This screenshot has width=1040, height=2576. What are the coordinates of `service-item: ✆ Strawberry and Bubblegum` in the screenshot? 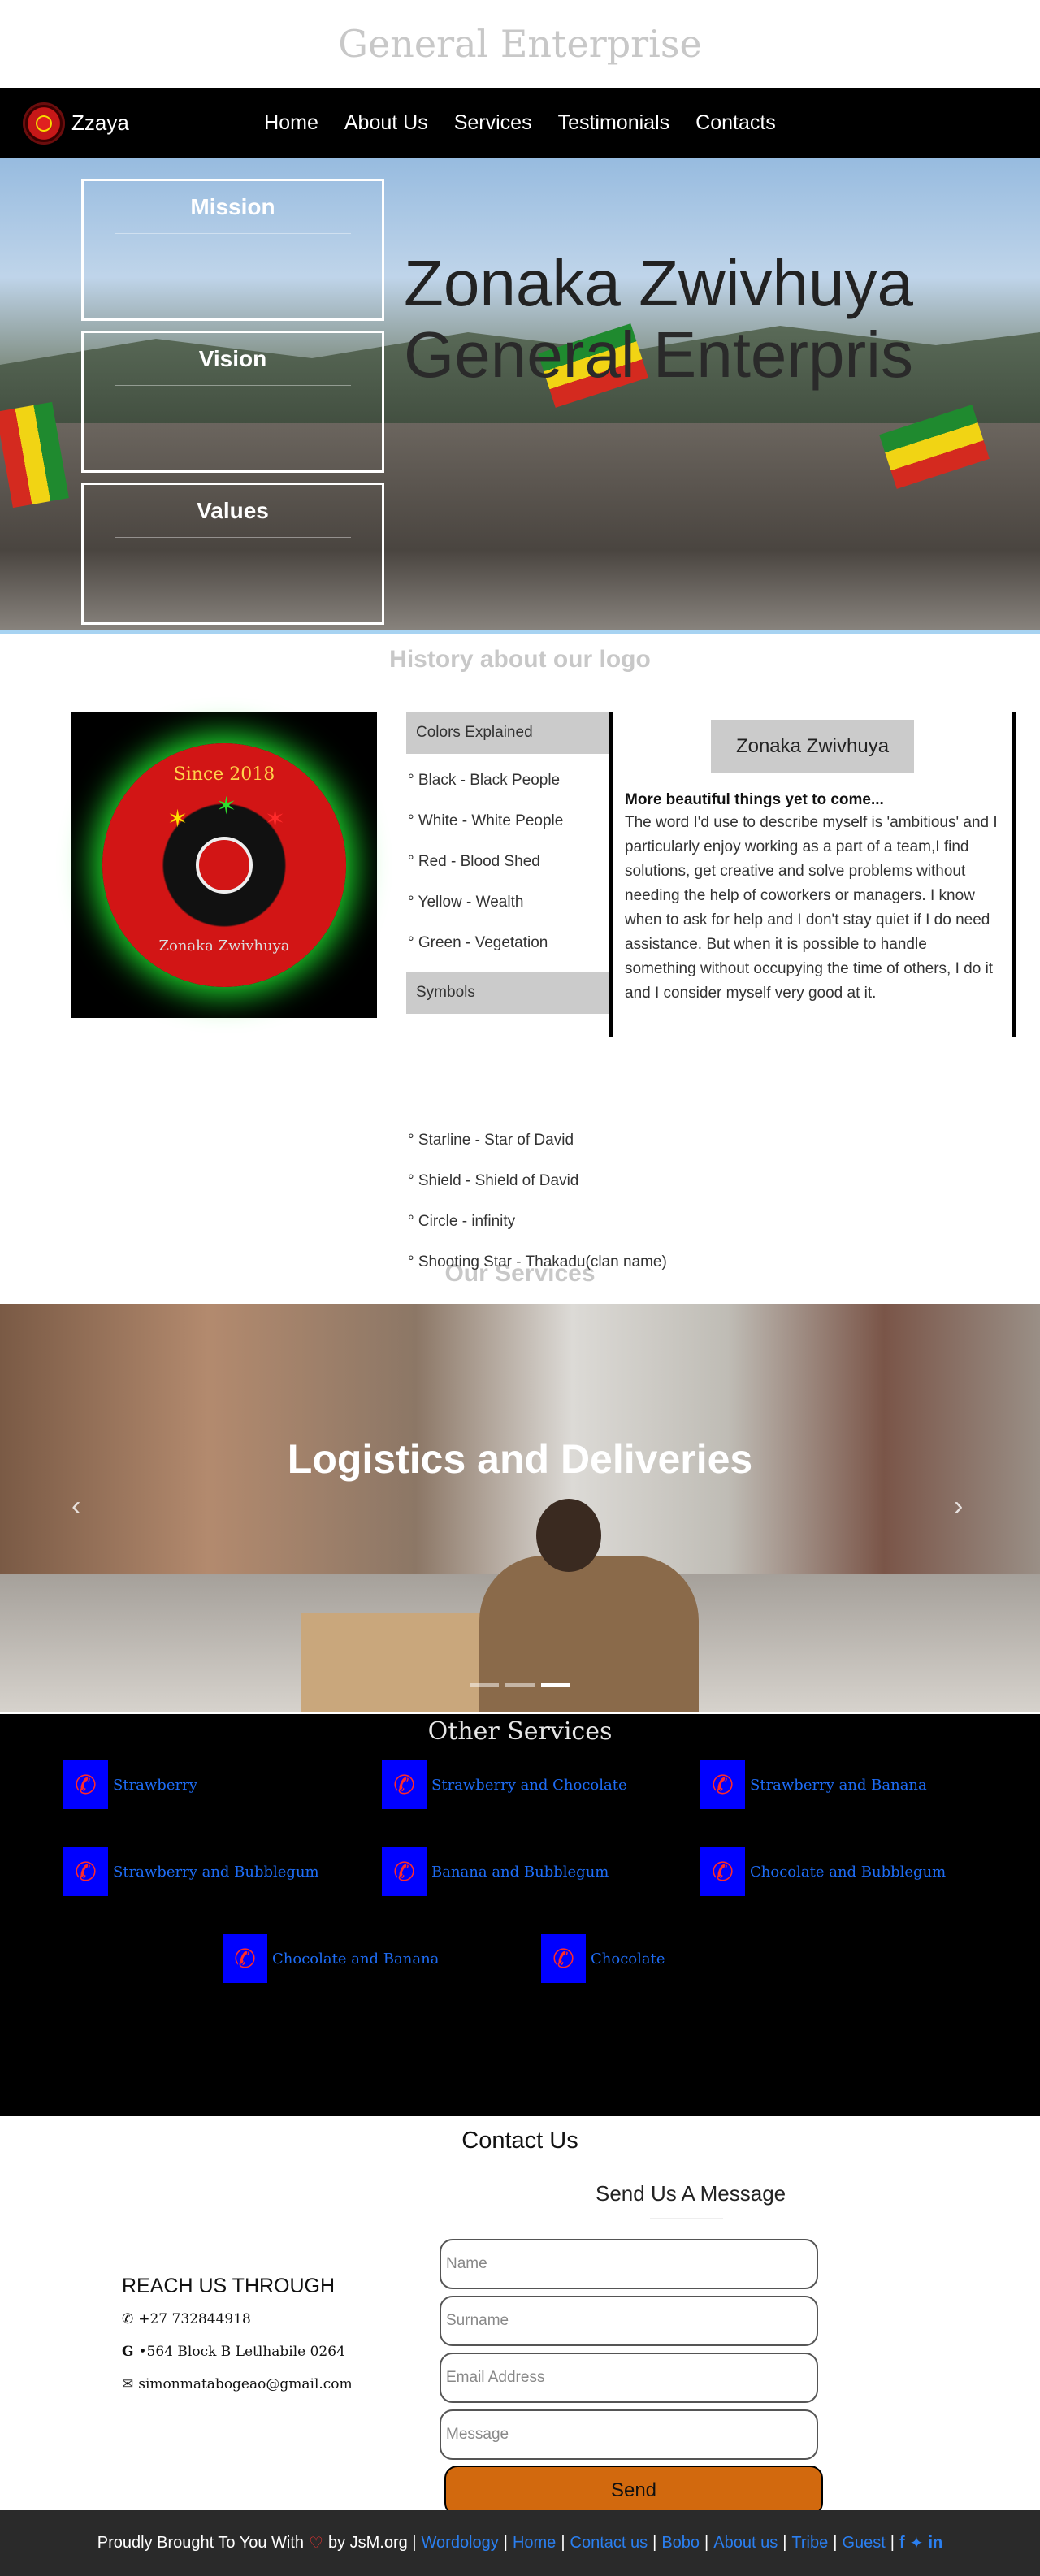 It's located at (191, 1871).